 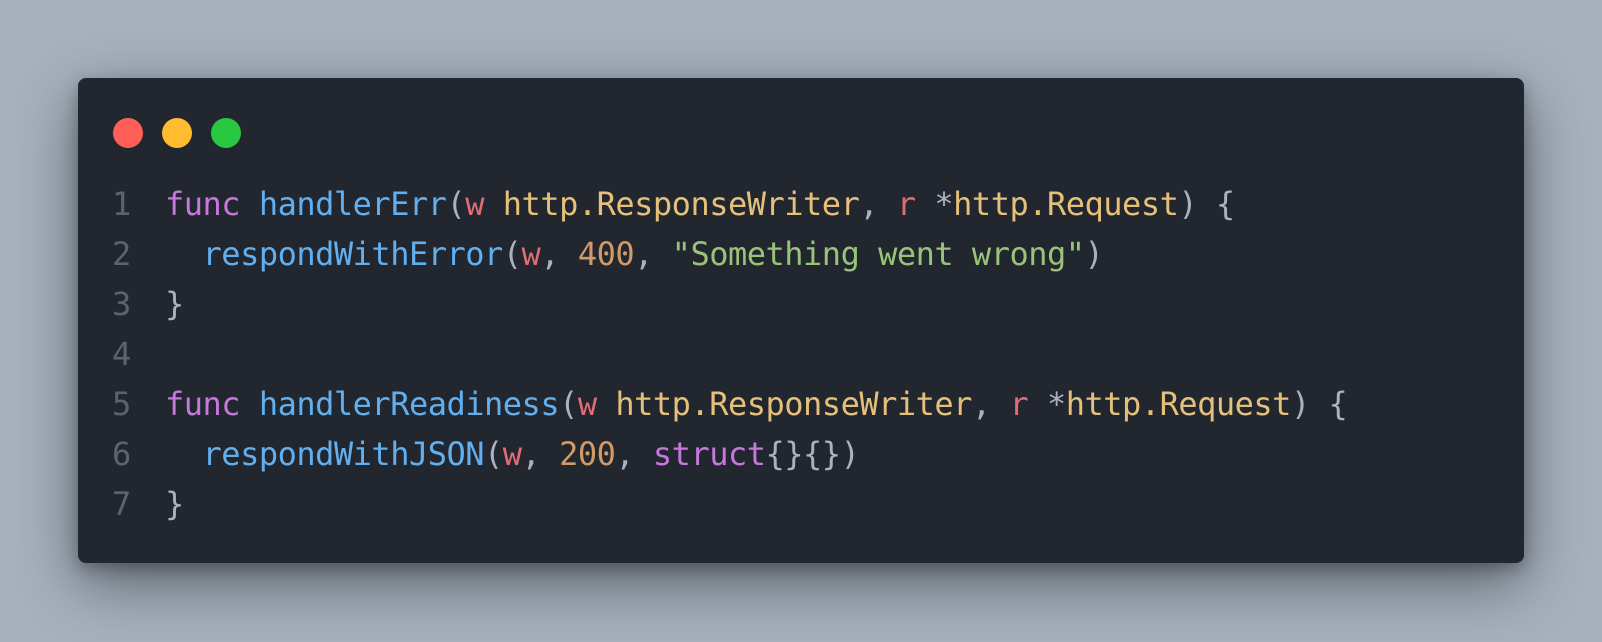 What do you see at coordinates (121, 354) in the screenshot?
I see `line-number: 4` at bounding box center [121, 354].